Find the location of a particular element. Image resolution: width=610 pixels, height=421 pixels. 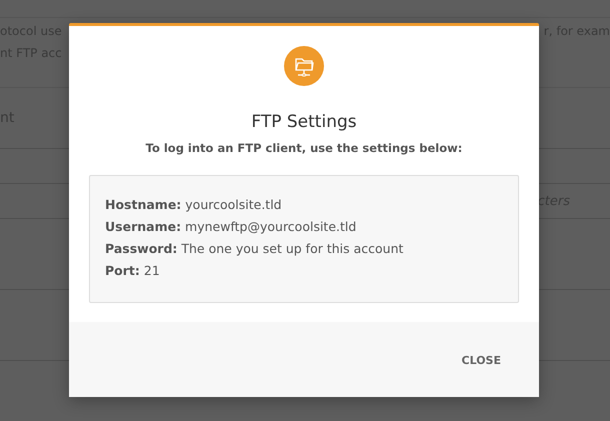

setting-line: Port: 21 is located at coordinates (133, 271).